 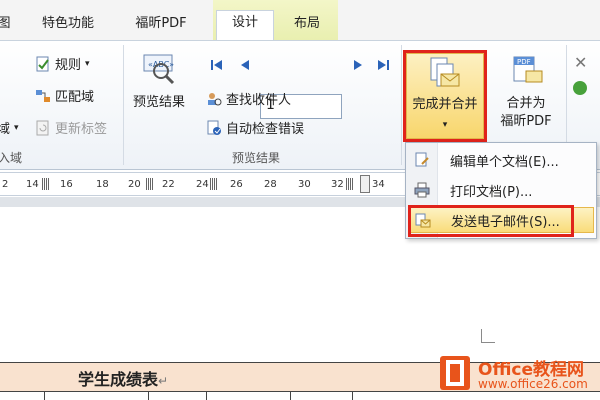 I want to click on previous-record-icon, so click(x=245, y=65).